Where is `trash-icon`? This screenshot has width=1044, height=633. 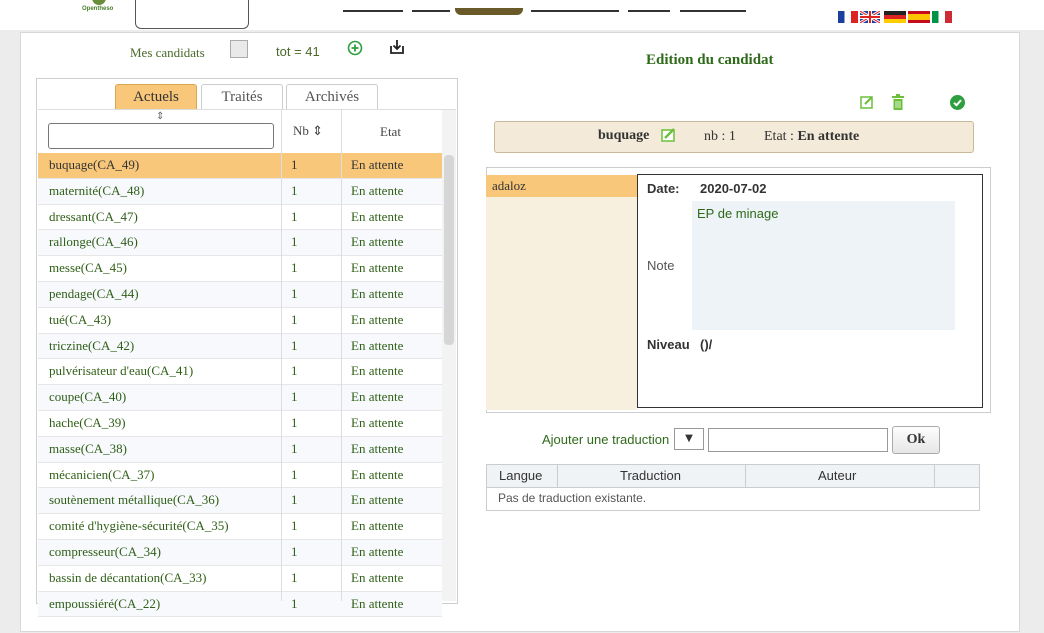
trash-icon is located at coordinates (898, 102).